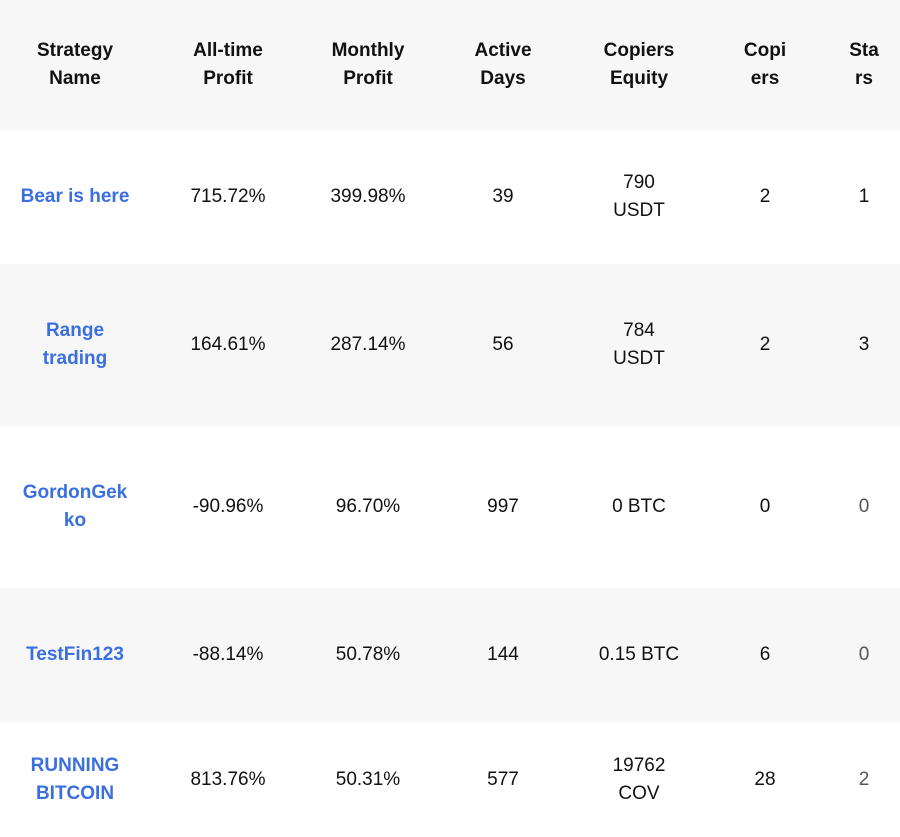 Image resolution: width=900 pixels, height=837 pixels. I want to click on strategy-name-link: TestFin123, so click(75, 655).